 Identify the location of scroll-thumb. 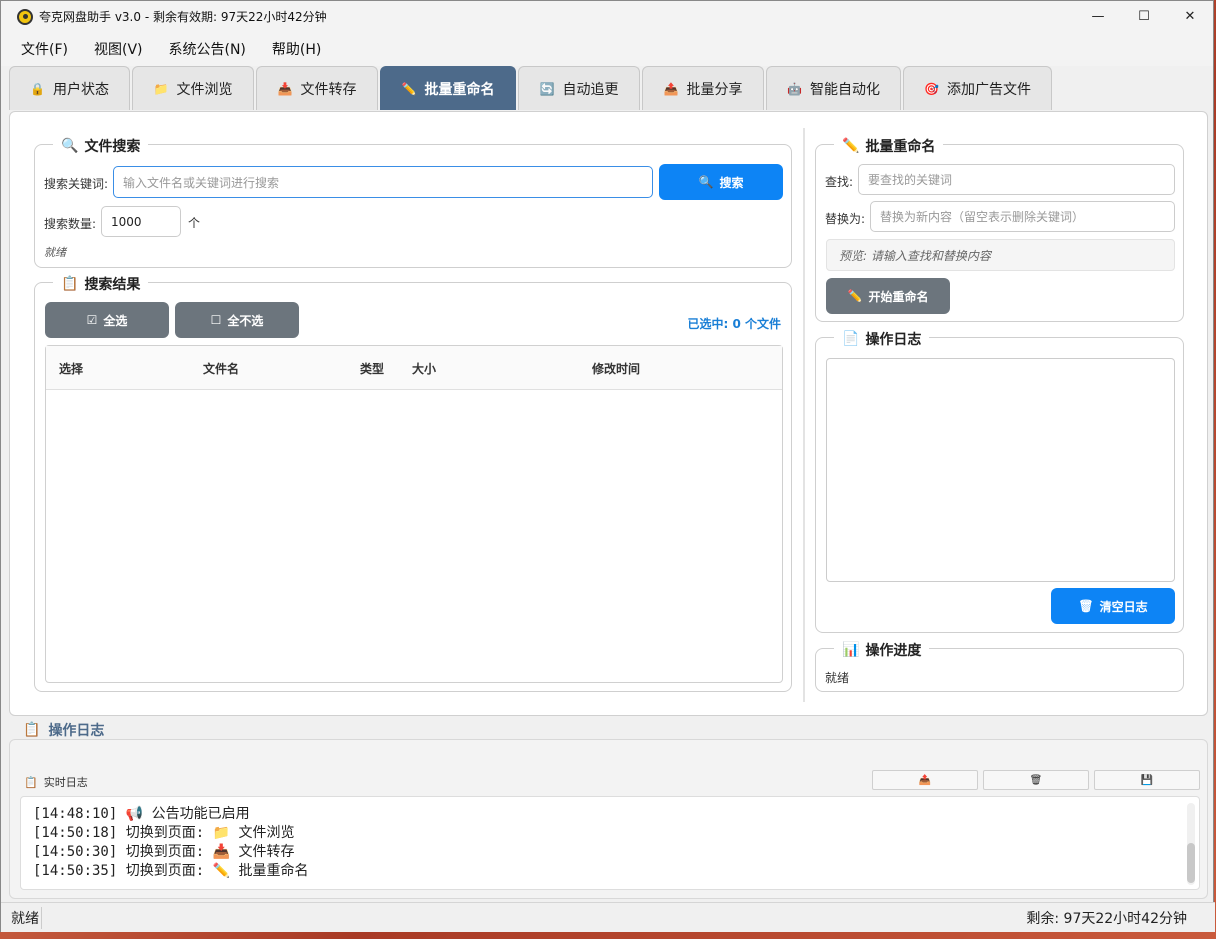
(1191, 863).